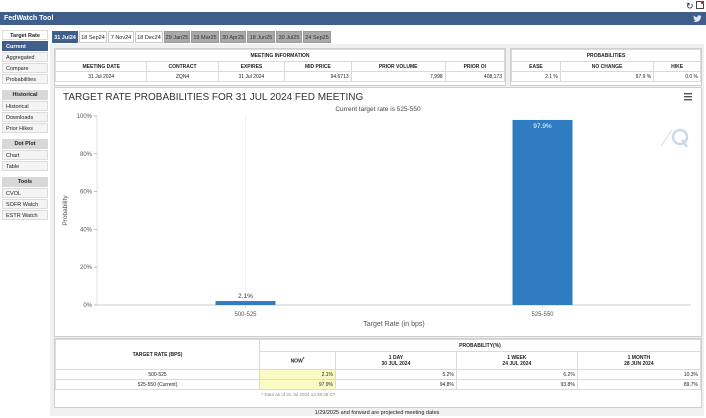  I want to click on tab-meeting-30-apr25: 30 Apr25, so click(233, 37).